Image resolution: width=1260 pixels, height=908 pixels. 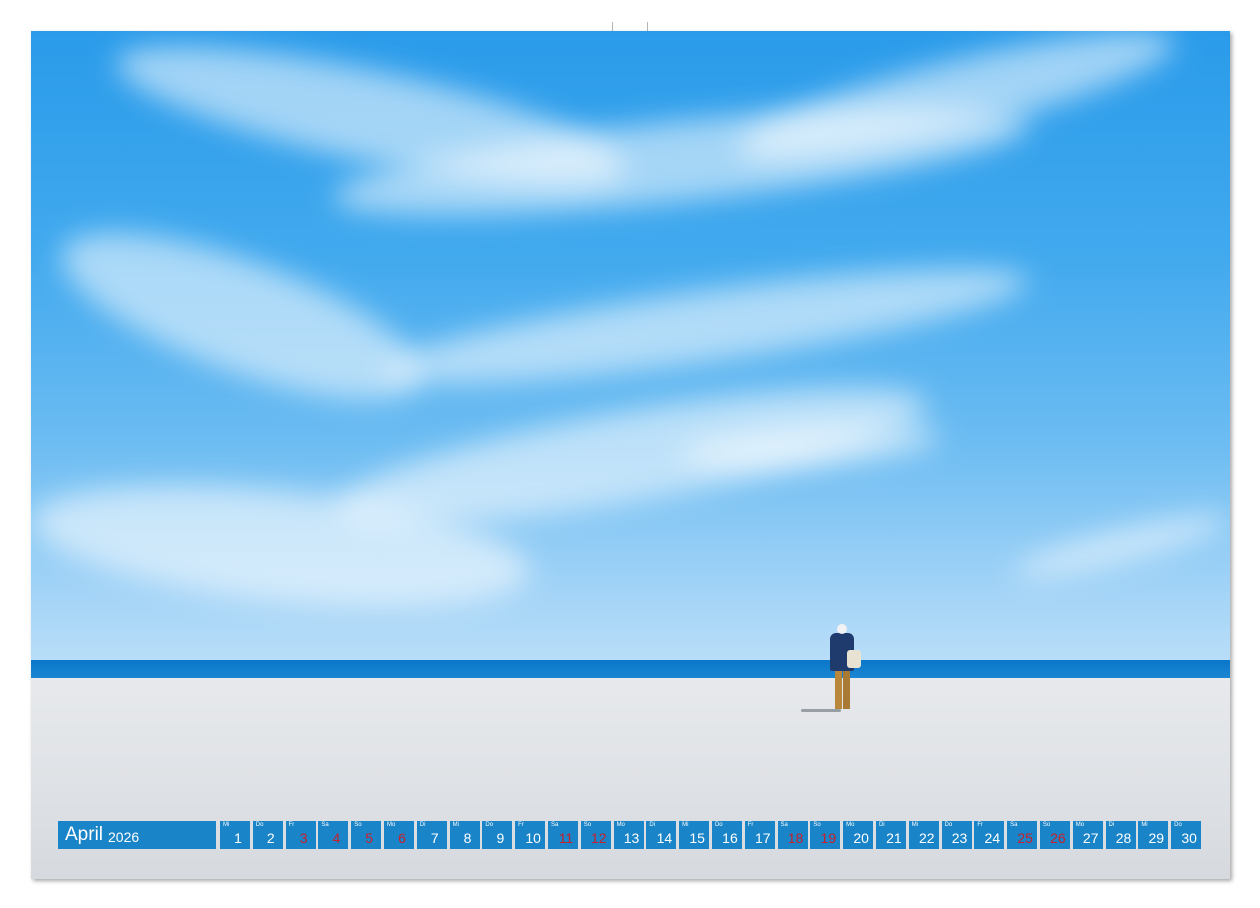 I want to click on calendar-day: So 19, so click(x=825, y=835).